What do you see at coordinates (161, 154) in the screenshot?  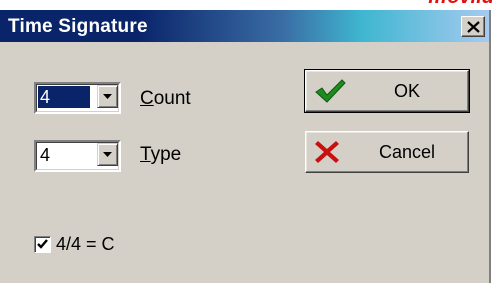 I see `type-label: Type` at bounding box center [161, 154].